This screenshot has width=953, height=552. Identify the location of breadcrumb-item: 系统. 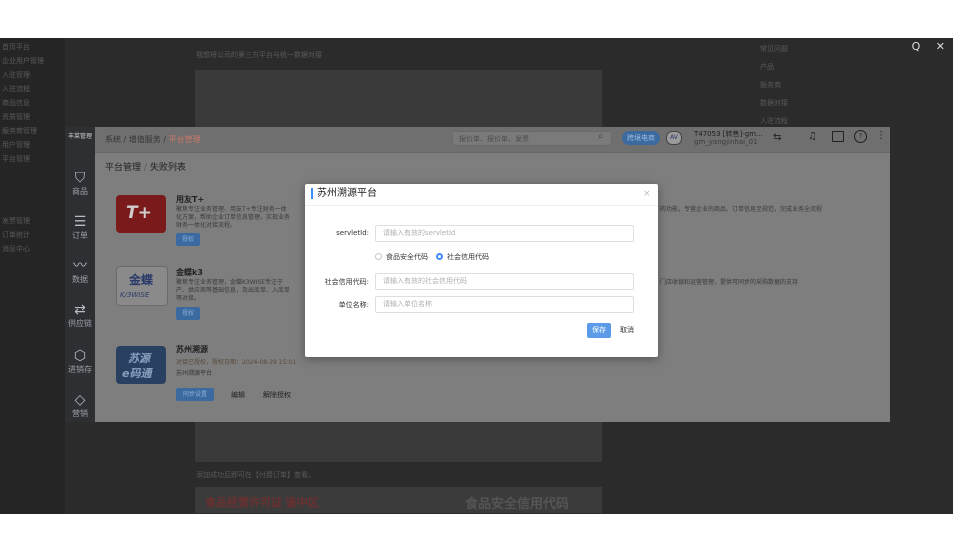
(113, 139).